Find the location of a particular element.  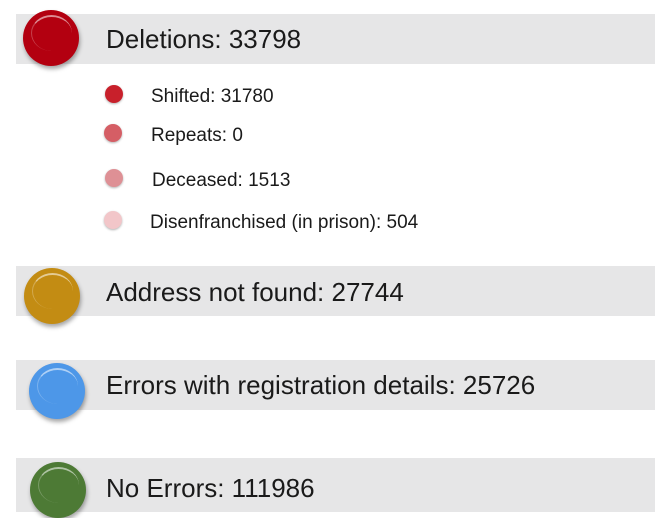

deceased-label: Deceased: 1513 is located at coordinates (221, 180).